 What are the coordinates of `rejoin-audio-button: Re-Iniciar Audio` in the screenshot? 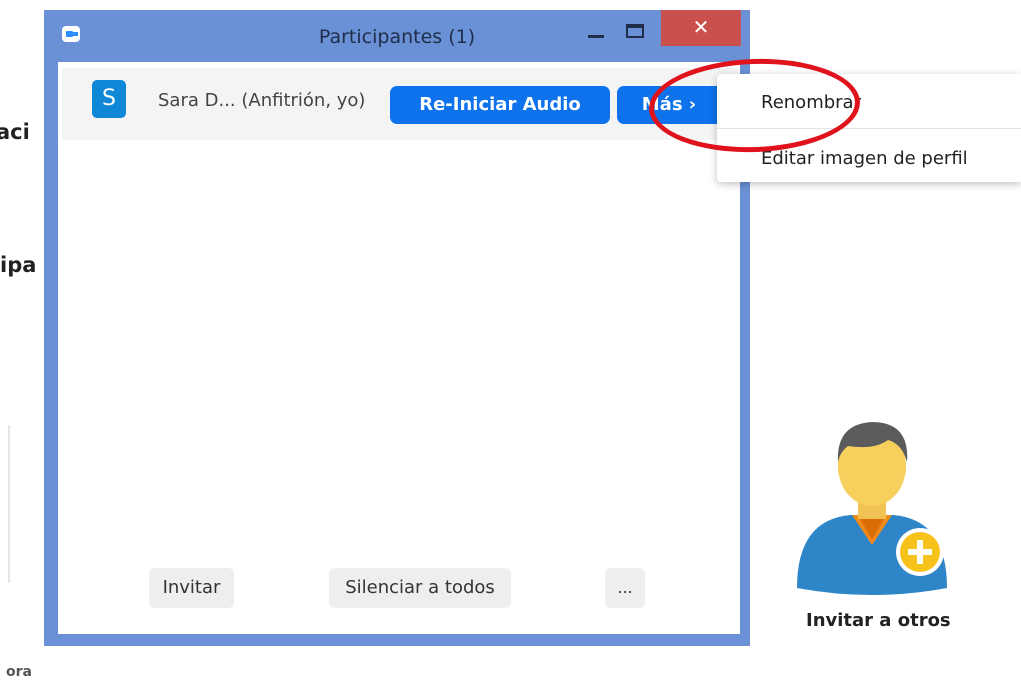 It's located at (500, 105).